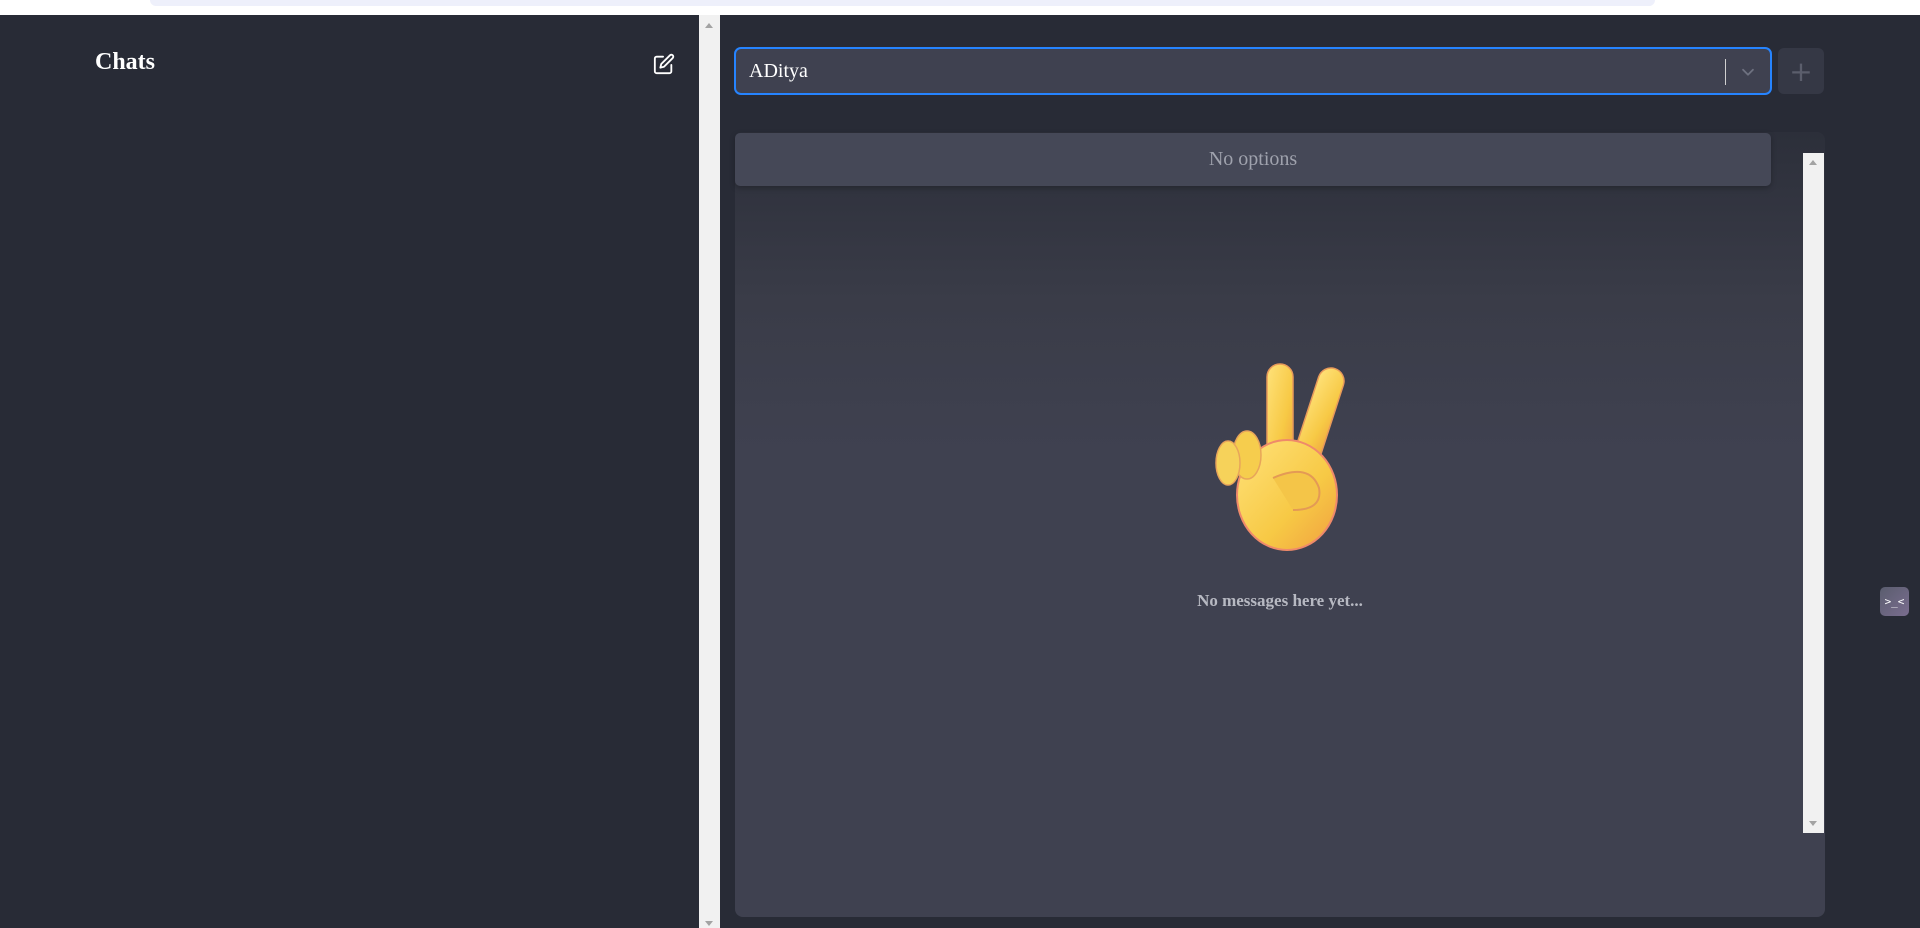 The width and height of the screenshot is (1920, 928). I want to click on emoticon-widget-icon: >_<, so click(1894, 601).